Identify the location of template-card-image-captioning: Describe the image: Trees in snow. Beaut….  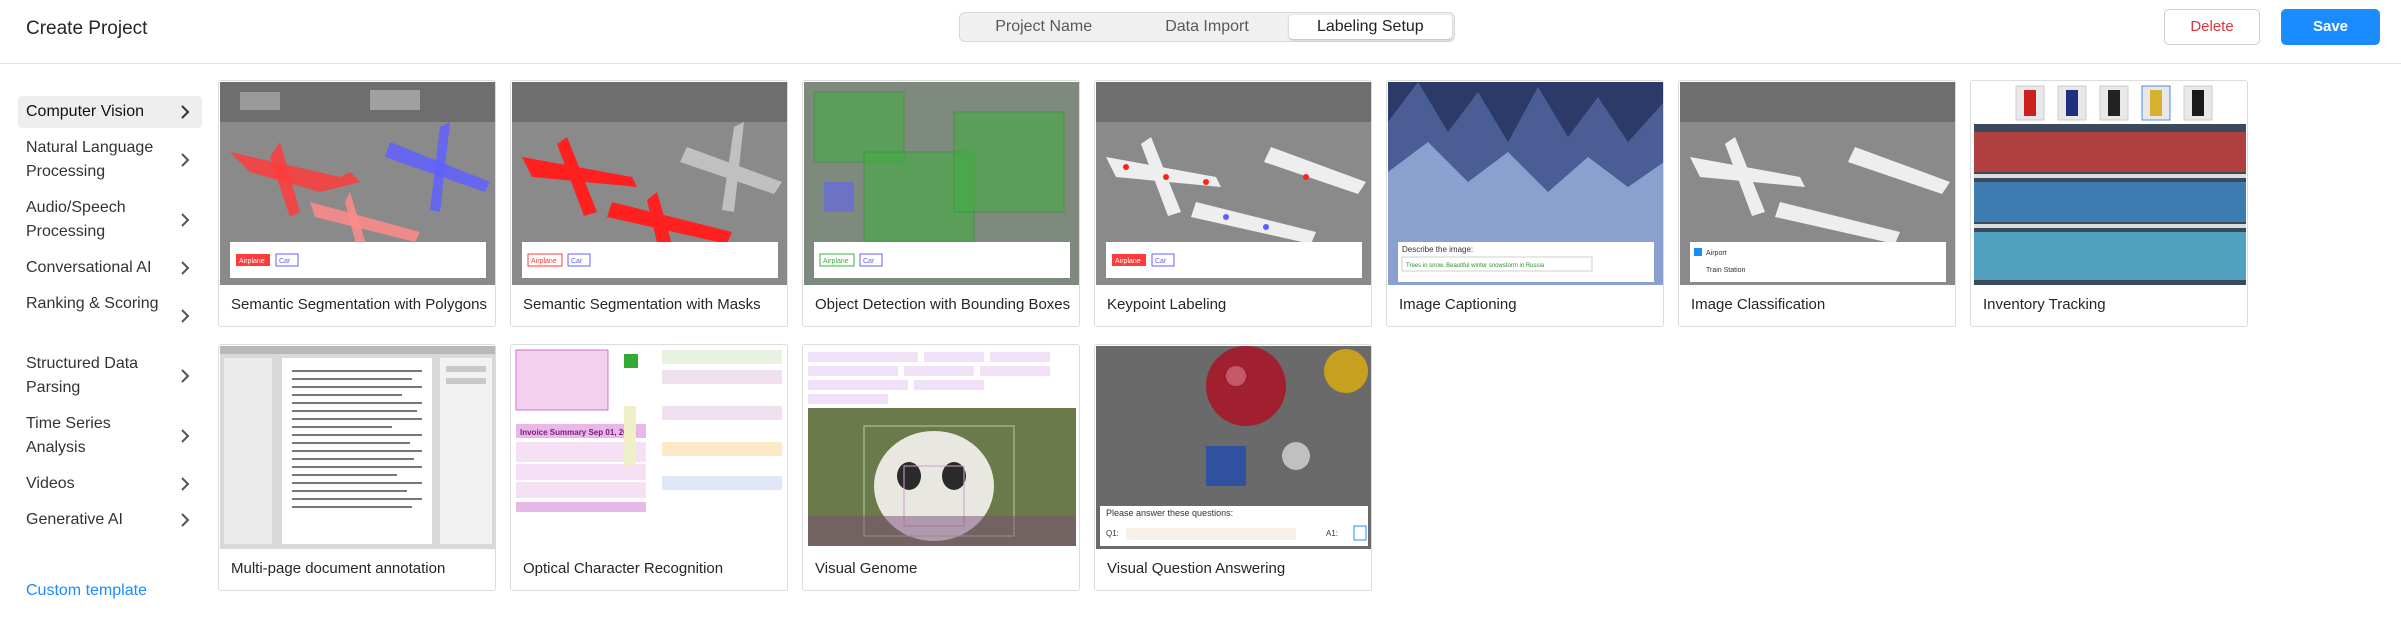
(1525, 203).